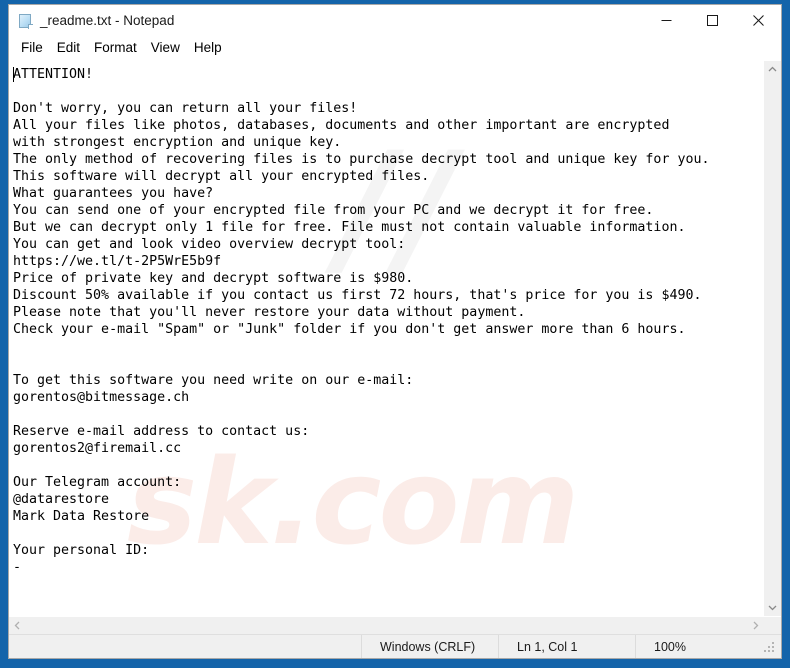 The height and width of the screenshot is (668, 790). I want to click on horizontal-scrollbar, so click(386, 625).